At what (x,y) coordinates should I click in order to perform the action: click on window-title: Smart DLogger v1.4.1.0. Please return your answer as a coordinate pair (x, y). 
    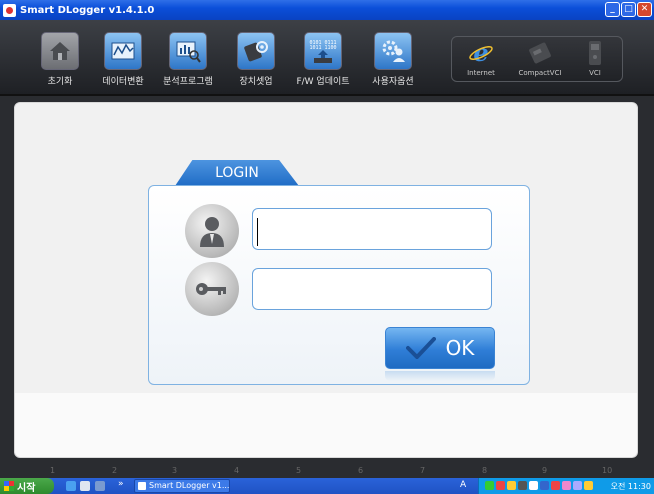
    Looking at the image, I should click on (87, 10).